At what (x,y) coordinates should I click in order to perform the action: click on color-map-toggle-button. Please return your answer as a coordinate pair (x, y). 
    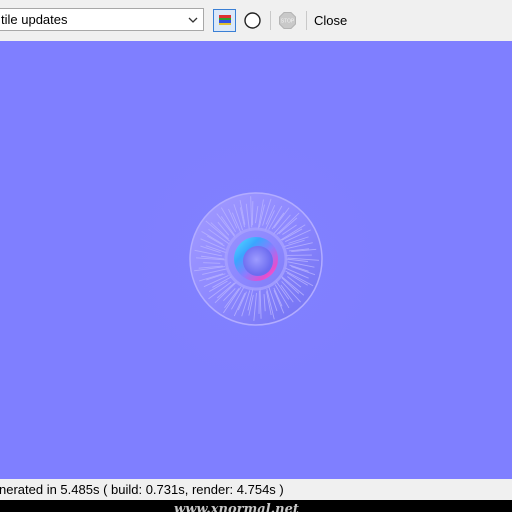
    Looking at the image, I should click on (224, 20).